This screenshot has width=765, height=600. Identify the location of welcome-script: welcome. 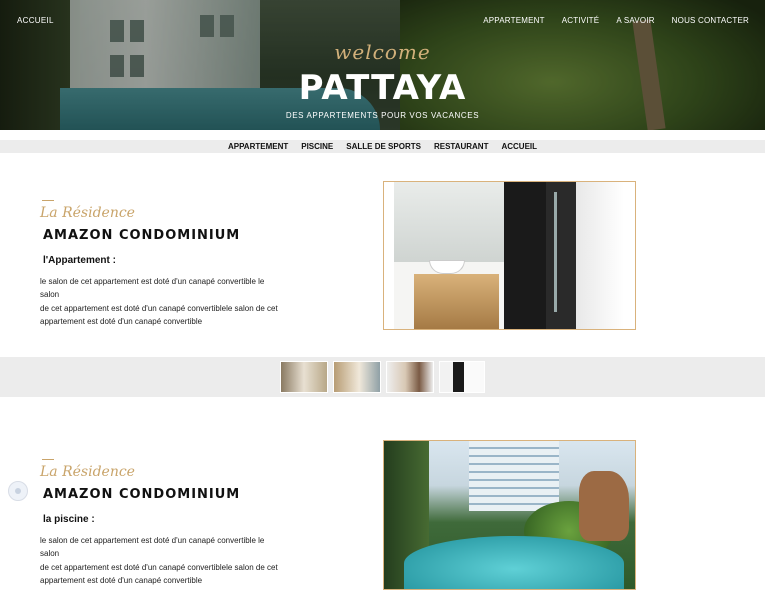
(382, 52).